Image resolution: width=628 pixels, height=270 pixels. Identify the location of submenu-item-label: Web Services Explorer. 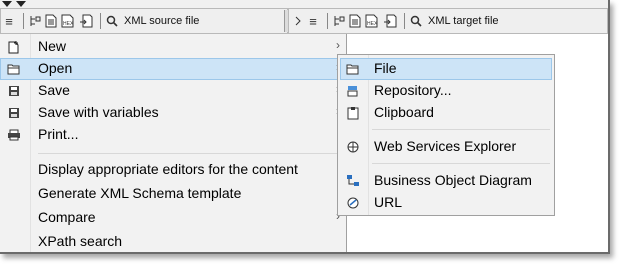
(445, 146).